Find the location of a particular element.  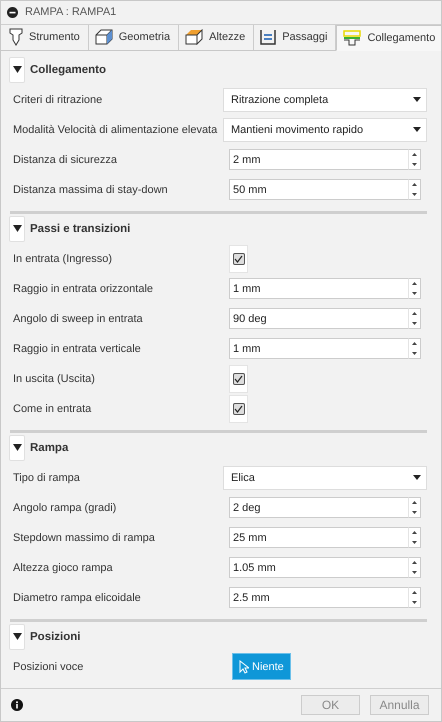

section-title: Passi e transizioni is located at coordinates (80, 228).